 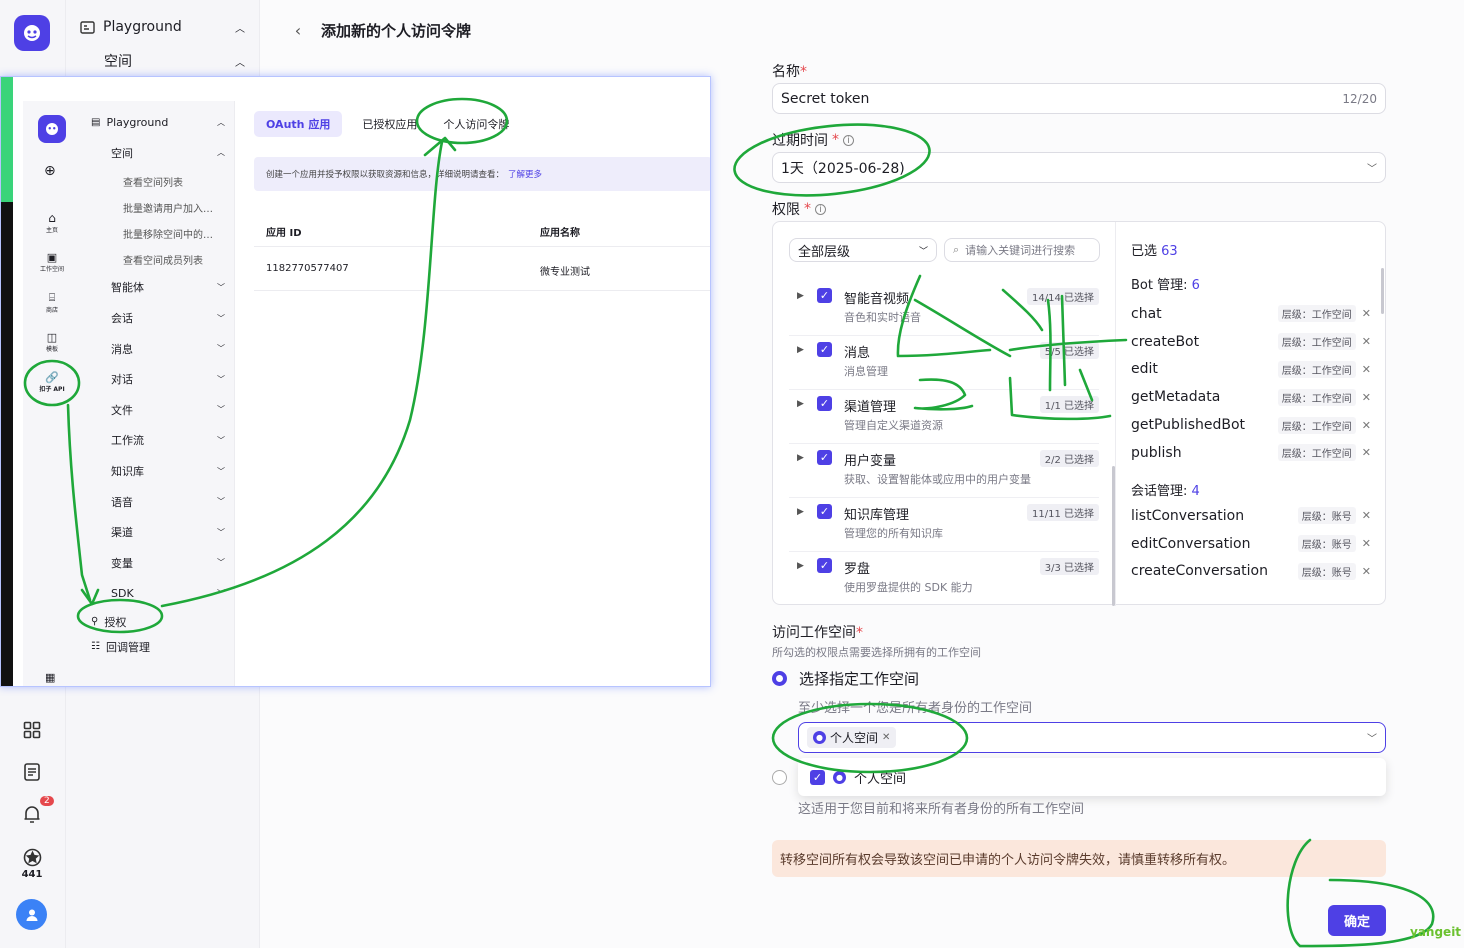 What do you see at coordinates (937, 479) in the screenshot?
I see `category-desc: 获取、设置智能体或应用中的用户变量` at bounding box center [937, 479].